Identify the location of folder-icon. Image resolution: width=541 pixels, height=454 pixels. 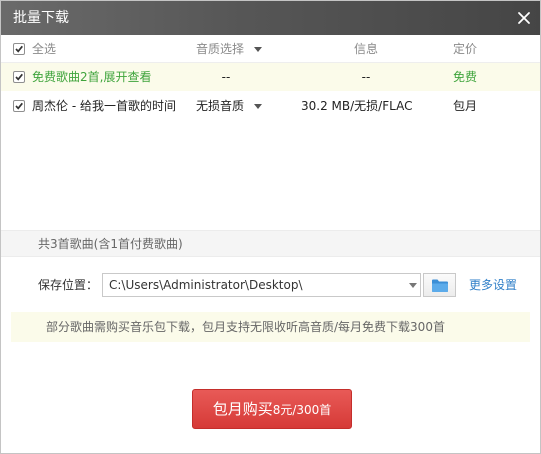
(440, 285).